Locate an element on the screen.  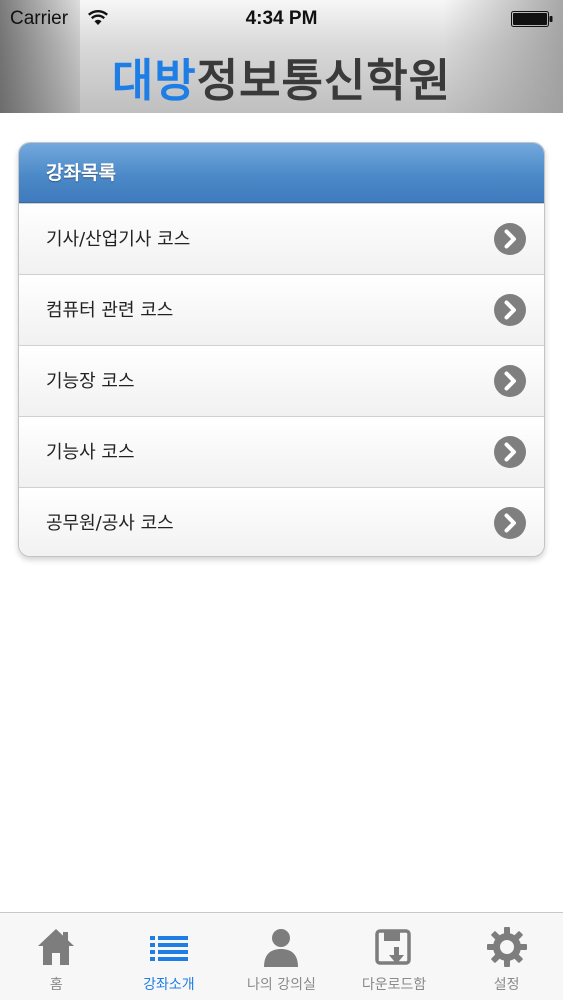
app-title: 대방정보통신학원 is located at coordinates (281, 76).